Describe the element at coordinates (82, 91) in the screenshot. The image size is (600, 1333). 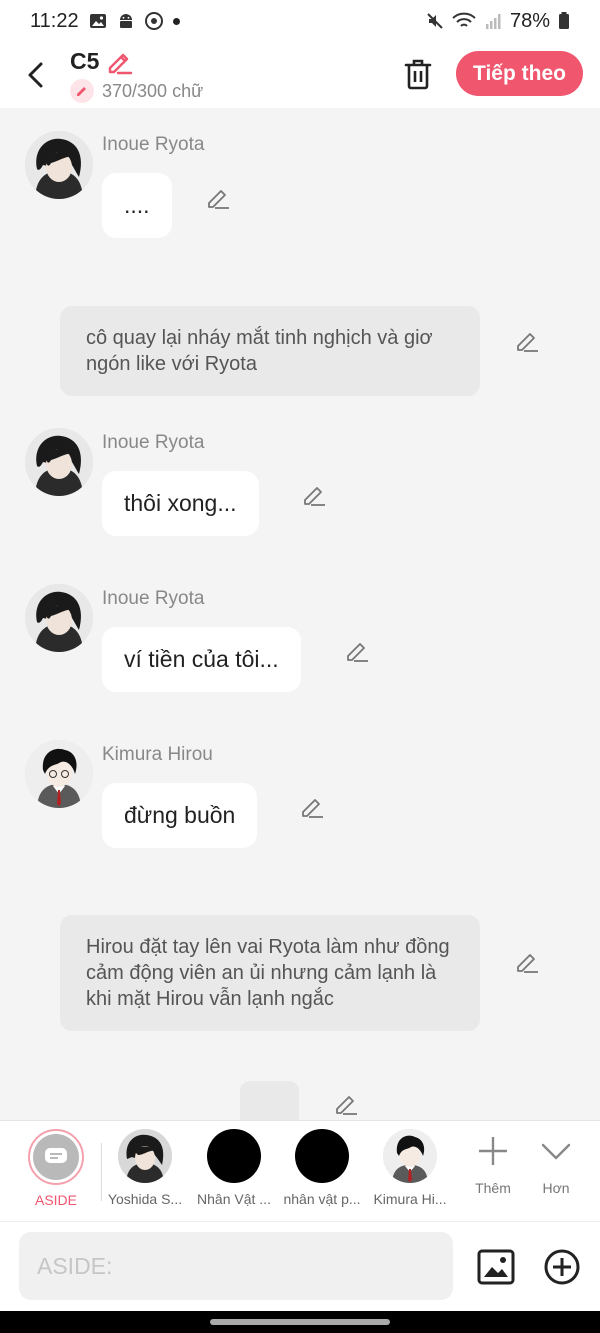
I see `char-count-pencil-icon` at that location.